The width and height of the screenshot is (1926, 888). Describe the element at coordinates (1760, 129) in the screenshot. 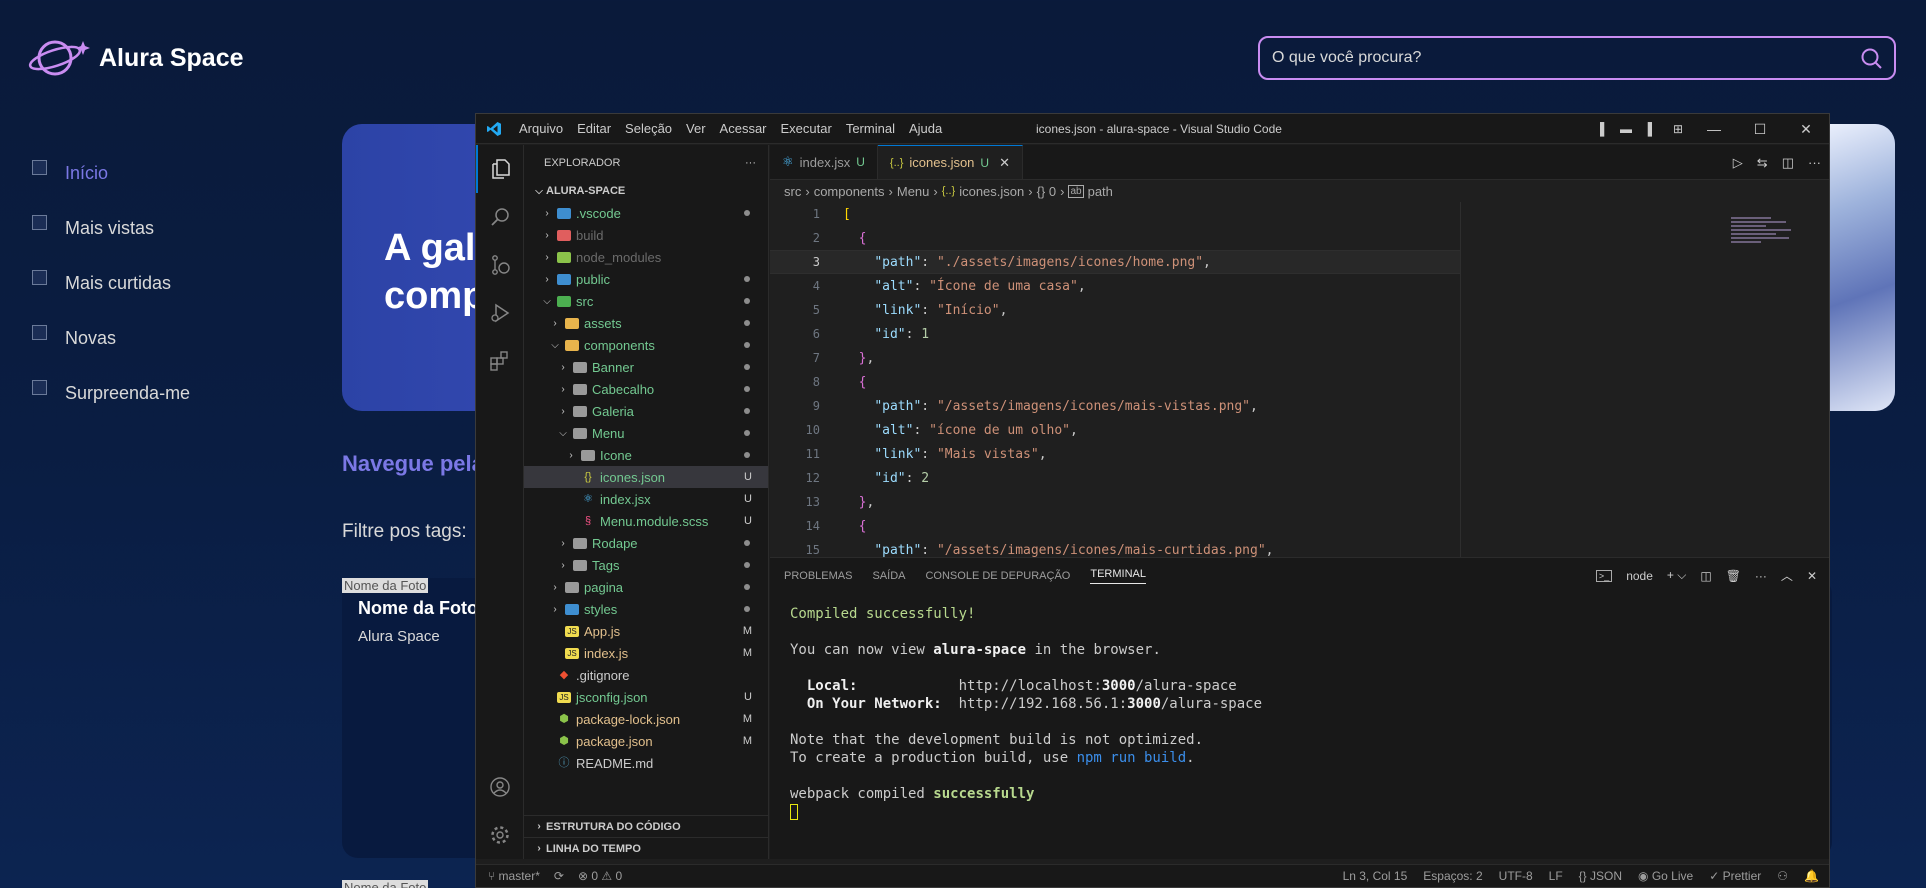

I see `maximize-button: ☐` at that location.